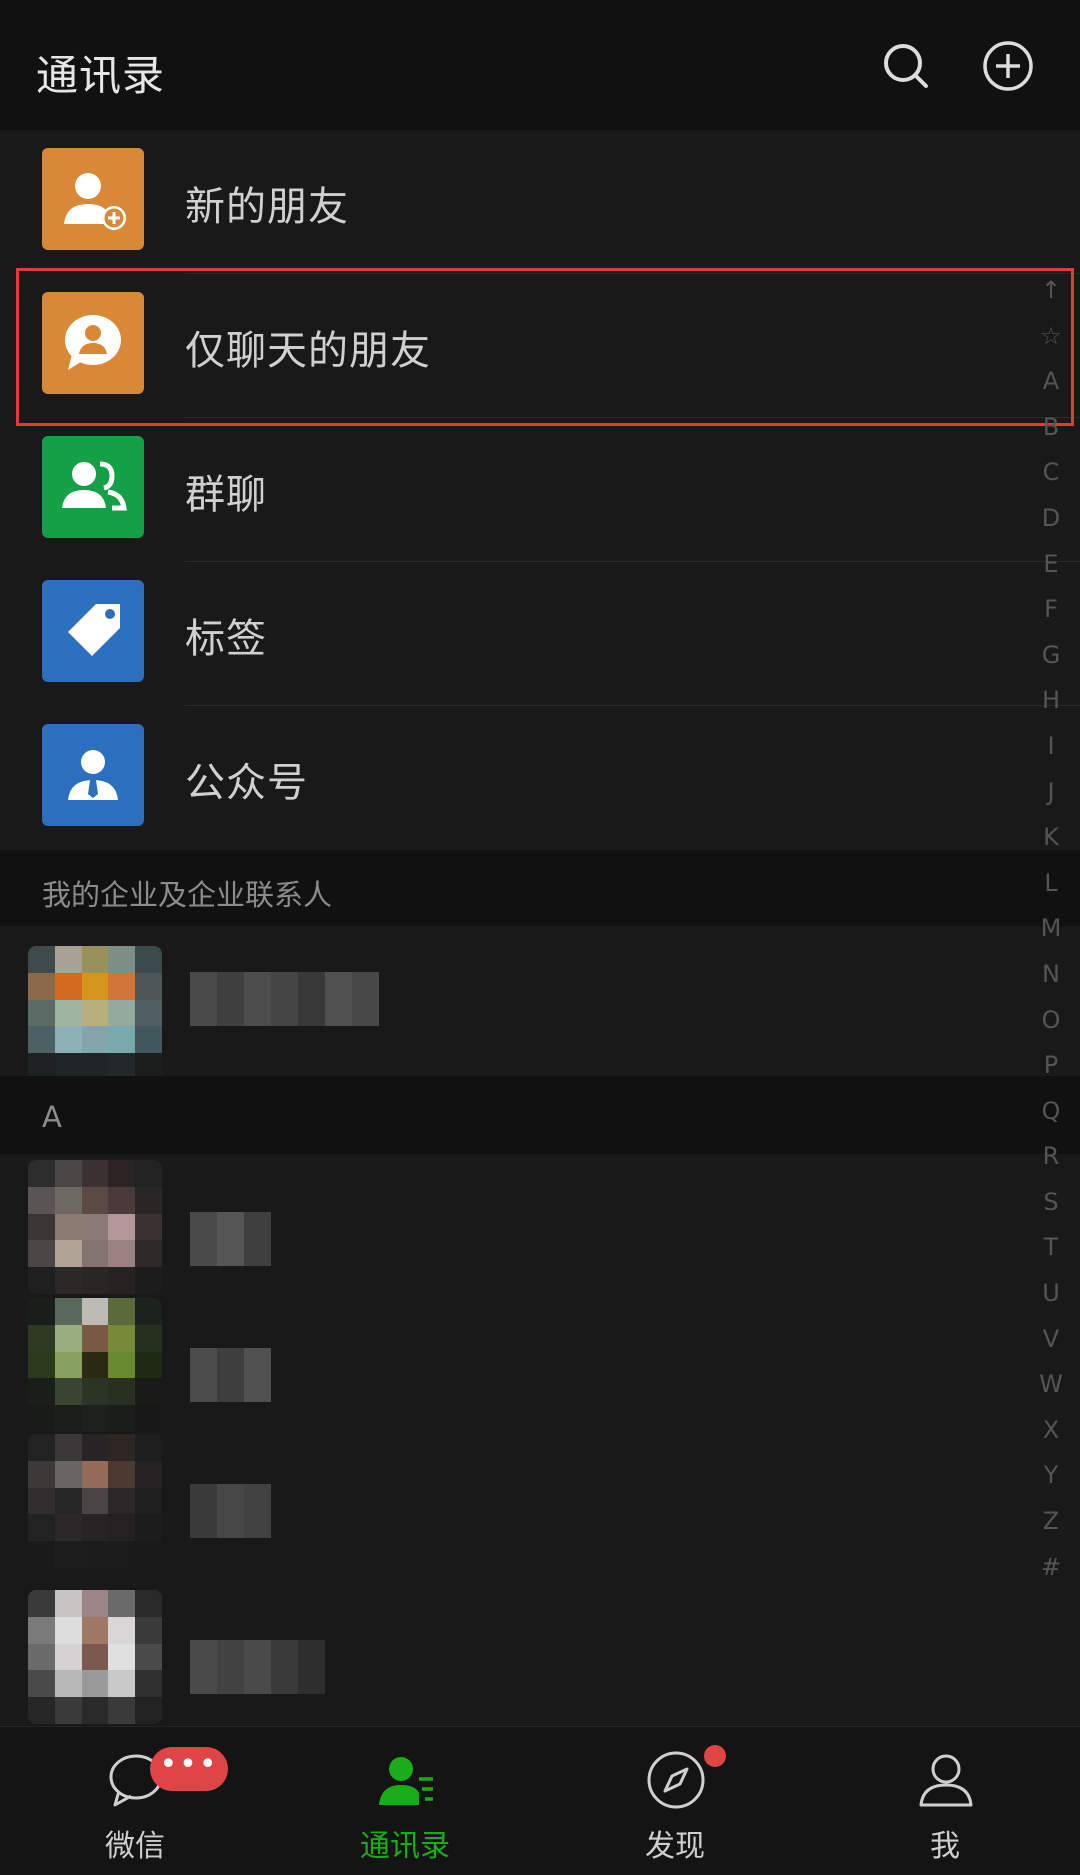 This screenshot has height=1875, width=1080. I want to click on index-letter: R, so click(1051, 1157).